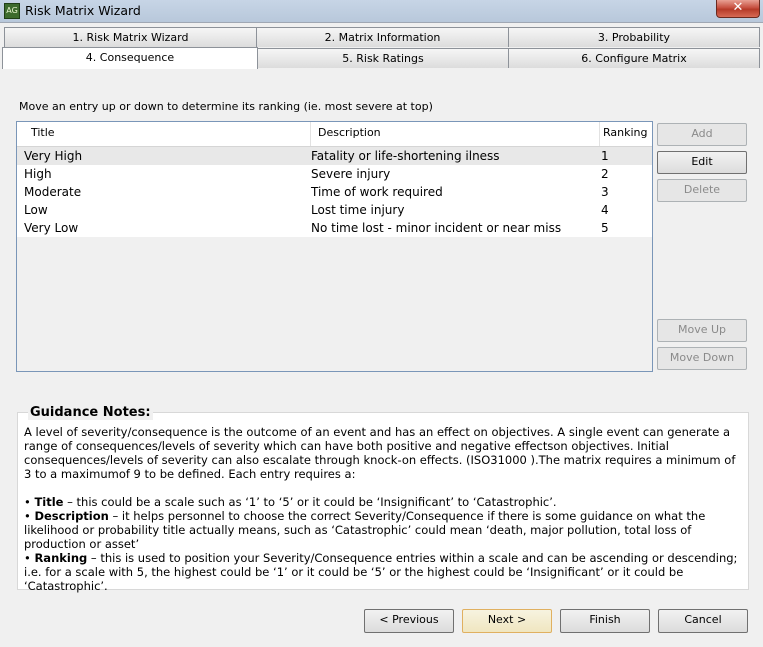  What do you see at coordinates (624, 134) in the screenshot?
I see `column-header-ranking: Ranking` at bounding box center [624, 134].